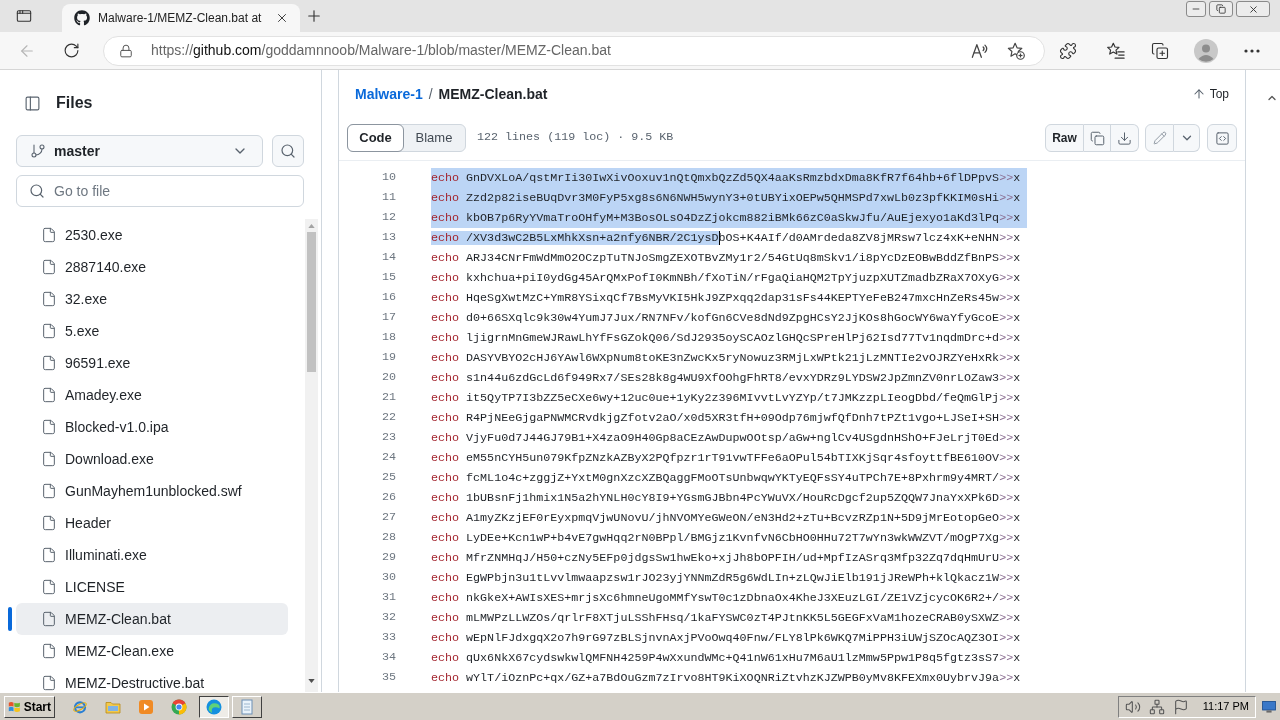 The image size is (1280, 720). What do you see at coordinates (1125, 138) in the screenshot?
I see `download-button` at bounding box center [1125, 138].